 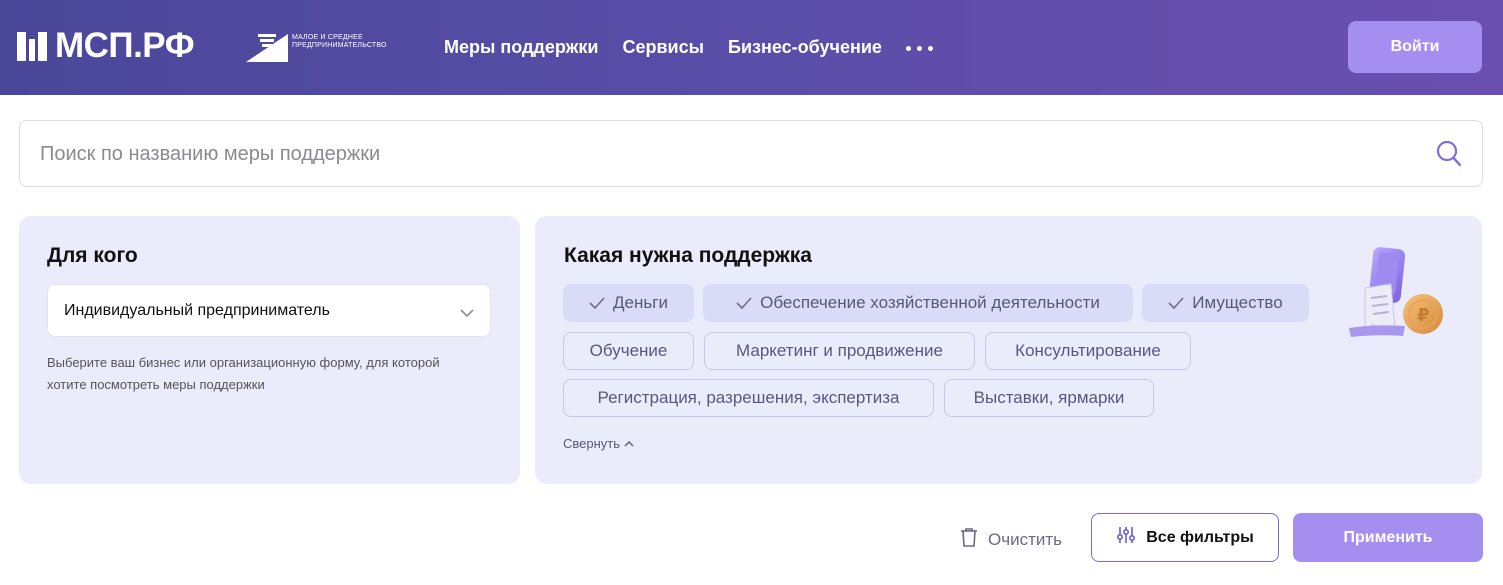 I want to click on search-input: Поиск по названию меры поддержки, so click(x=210, y=154).